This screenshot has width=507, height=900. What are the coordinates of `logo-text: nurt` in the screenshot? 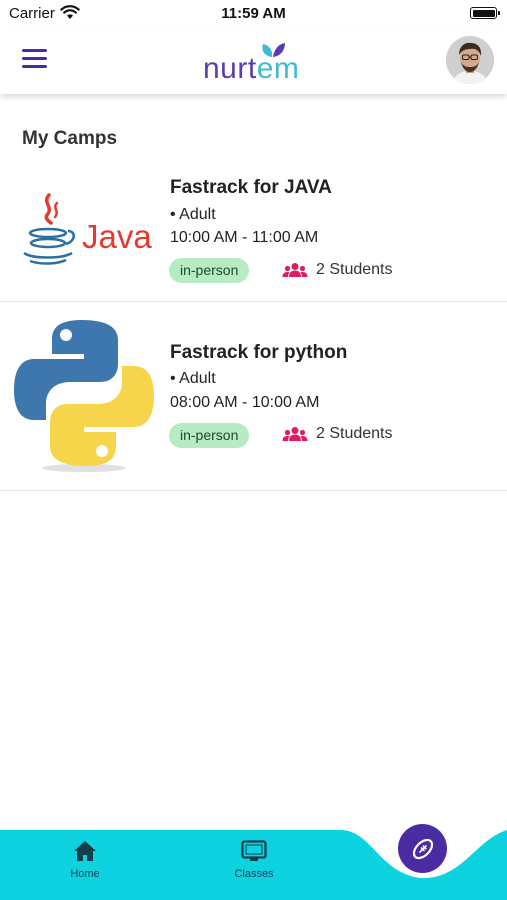 It's located at (230, 68).